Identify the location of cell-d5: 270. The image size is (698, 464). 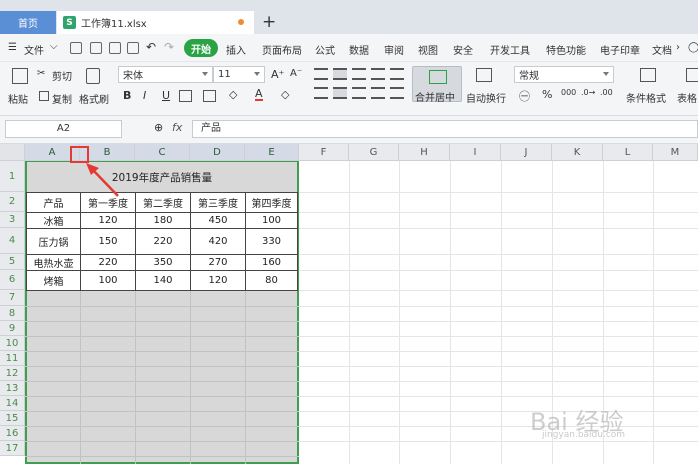
(218, 262).